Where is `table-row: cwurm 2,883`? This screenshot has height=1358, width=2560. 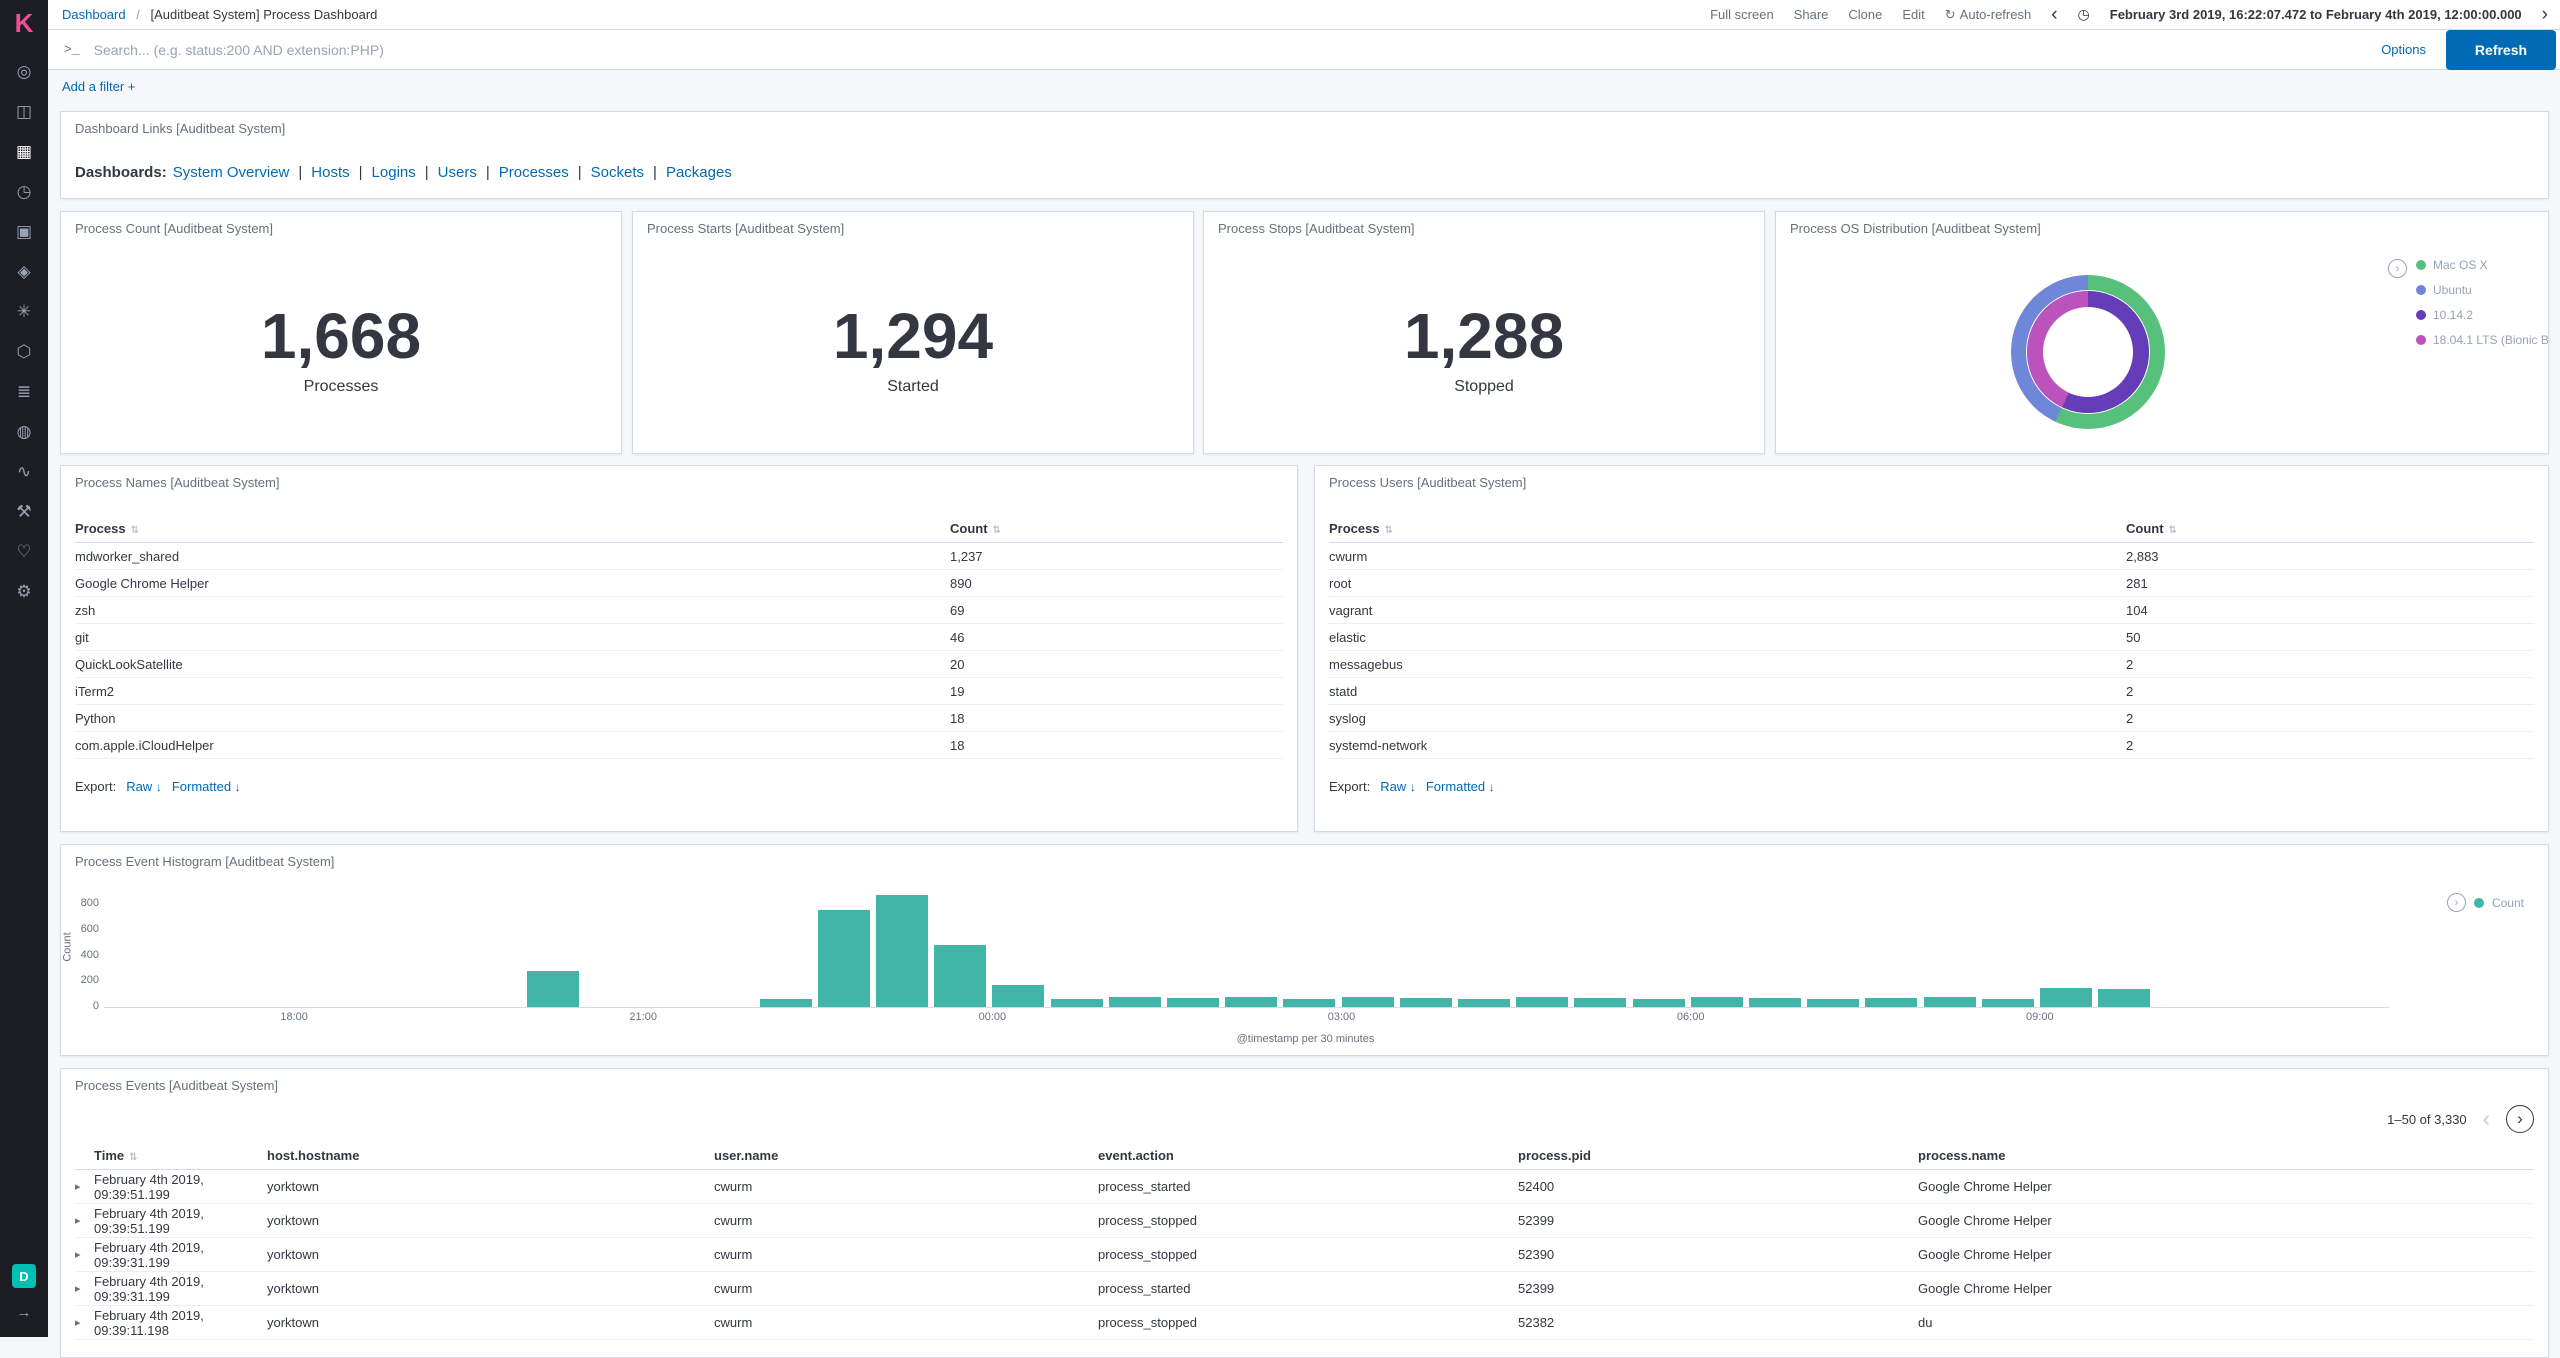
table-row: cwurm 2,883 is located at coordinates (1931, 556).